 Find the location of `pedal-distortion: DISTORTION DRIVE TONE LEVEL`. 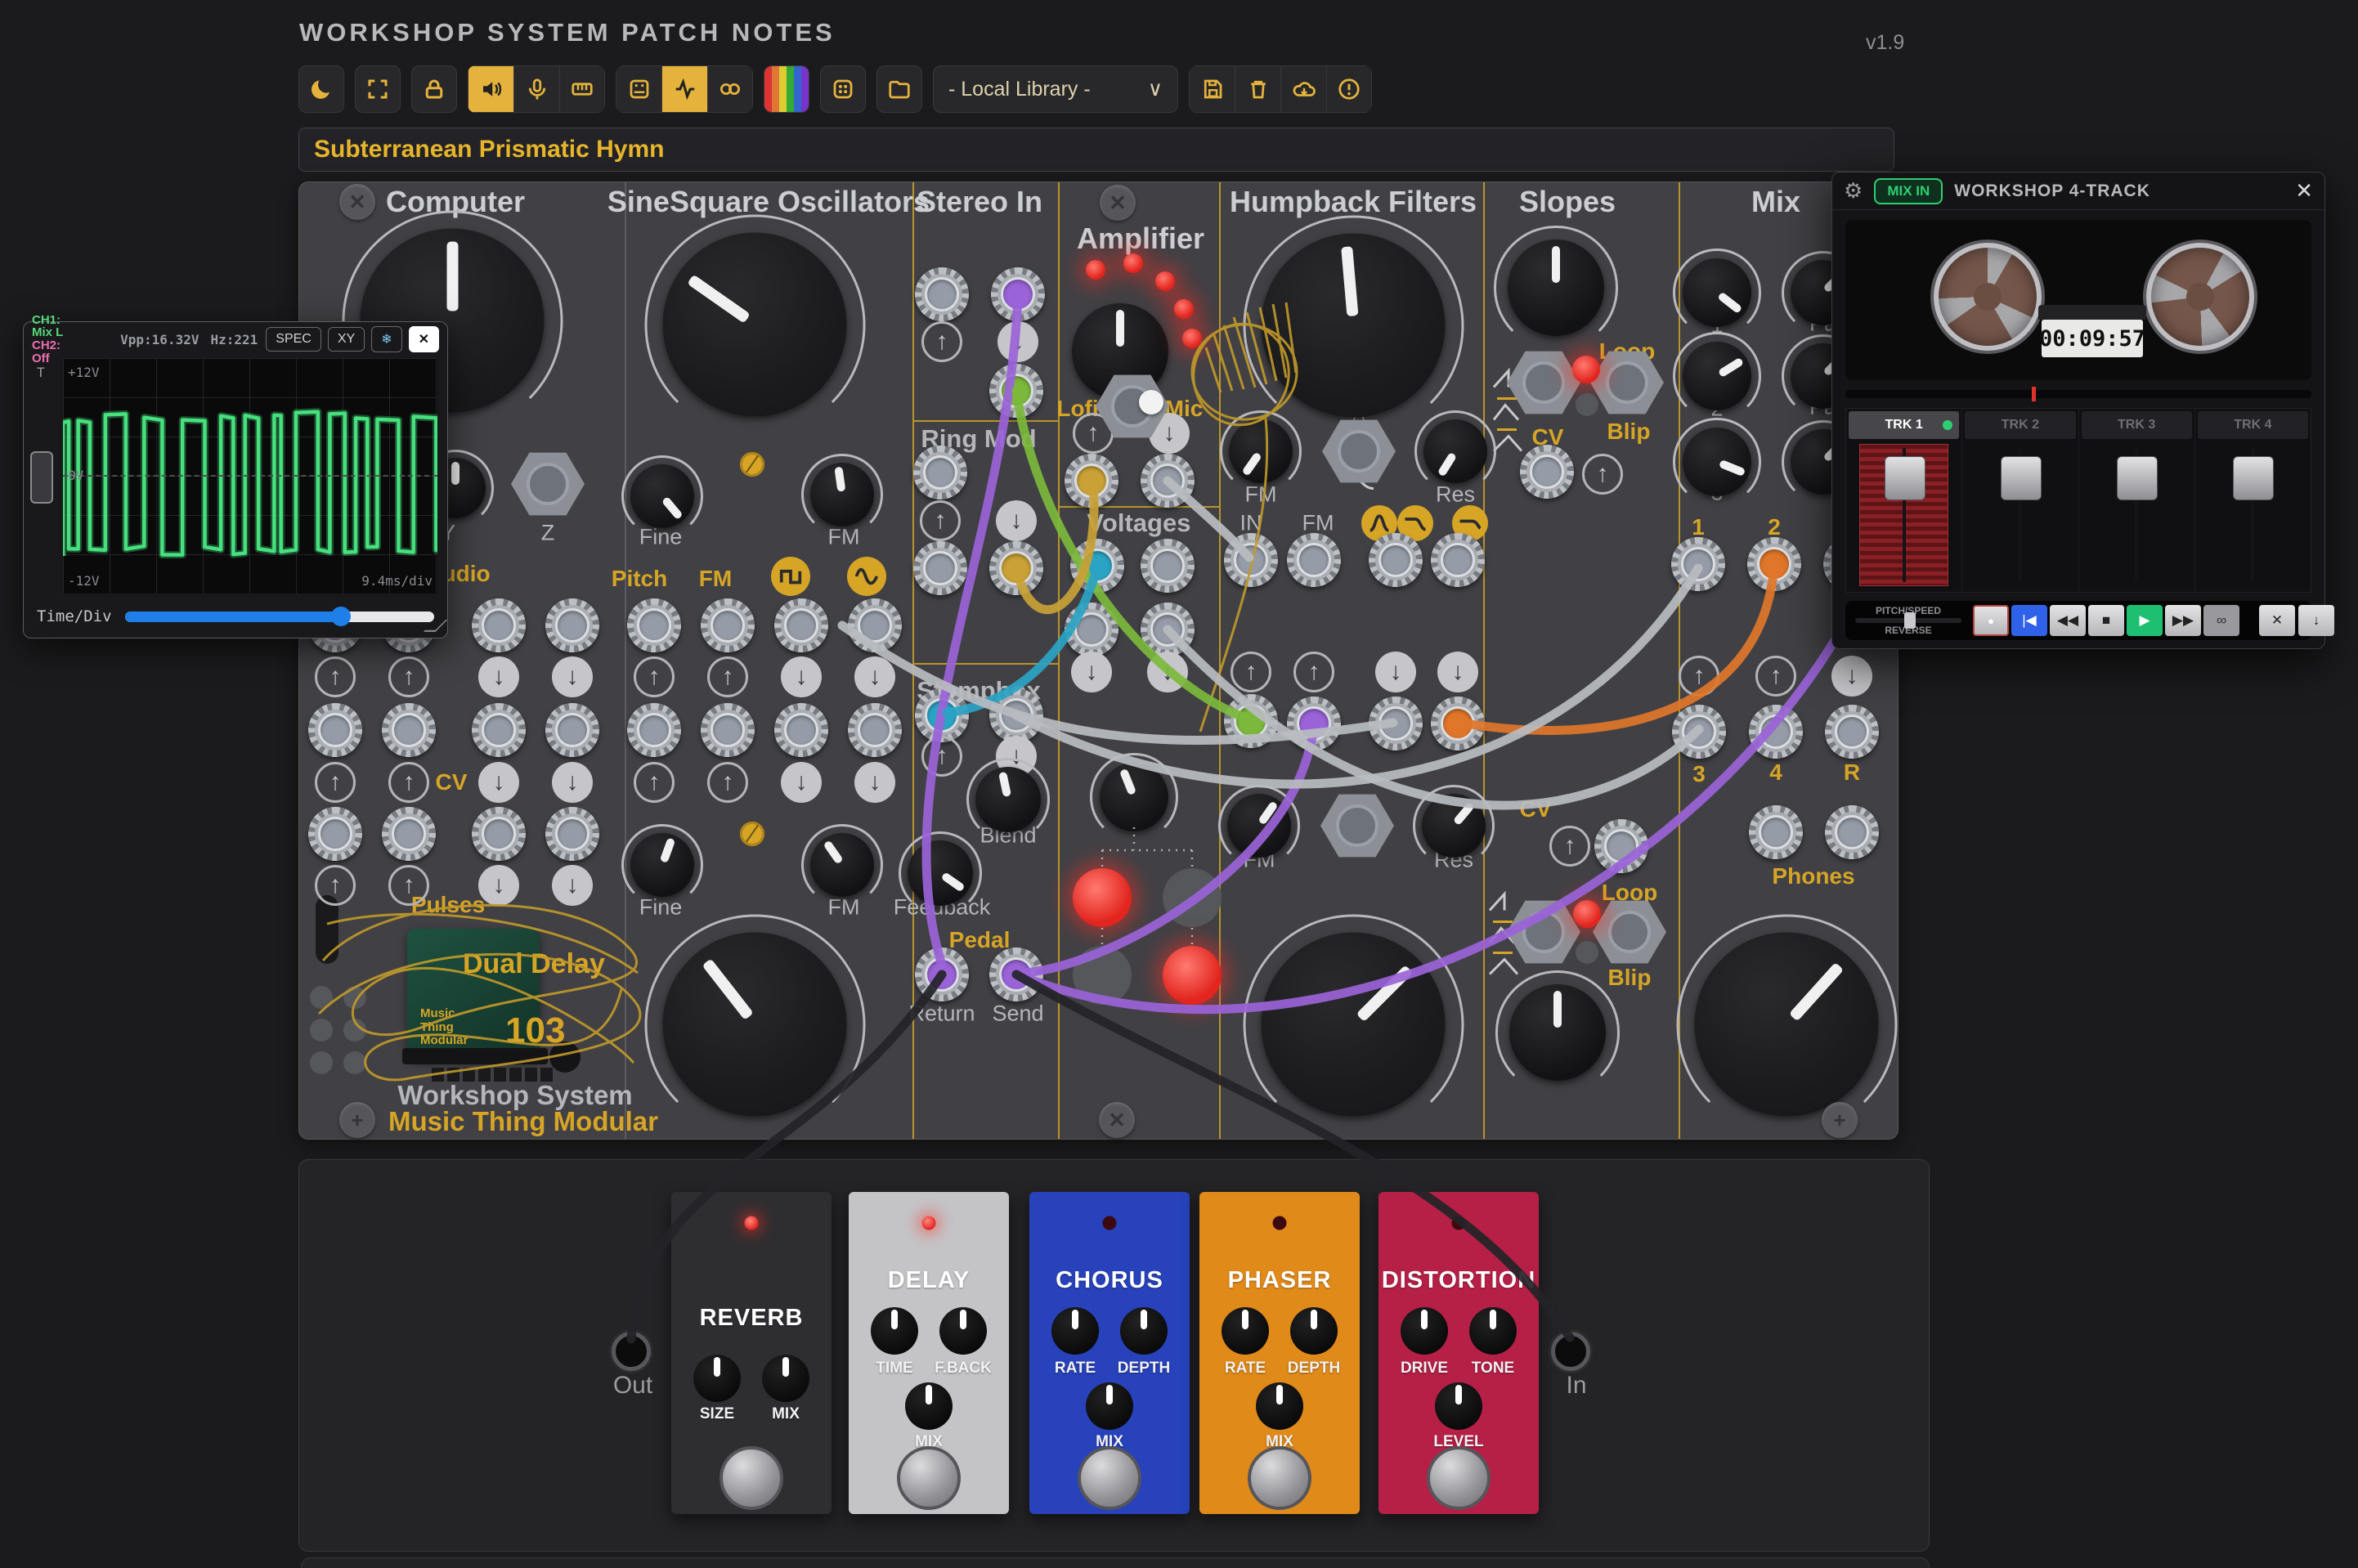

pedal-distortion: DISTORTION DRIVE TONE LEVEL is located at coordinates (1458, 1353).